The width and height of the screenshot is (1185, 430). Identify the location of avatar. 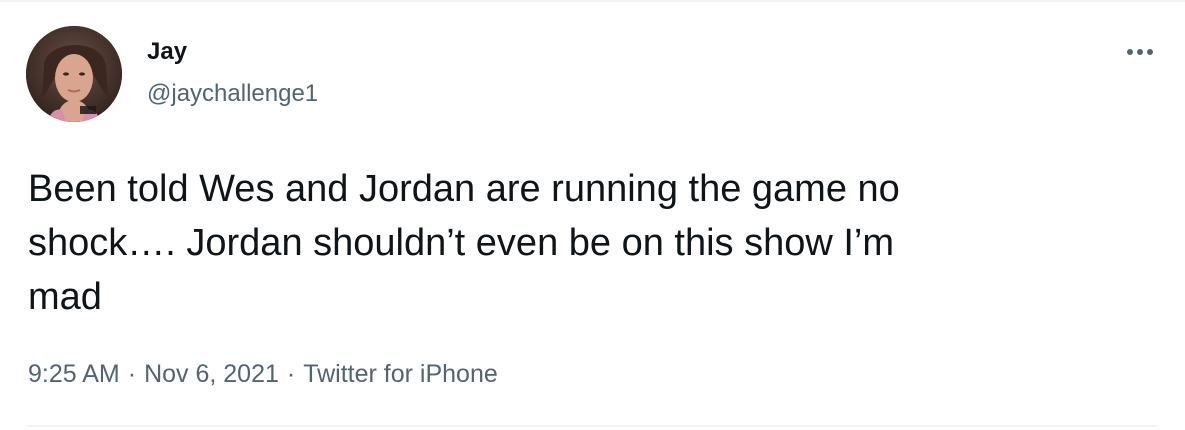
(74, 74).